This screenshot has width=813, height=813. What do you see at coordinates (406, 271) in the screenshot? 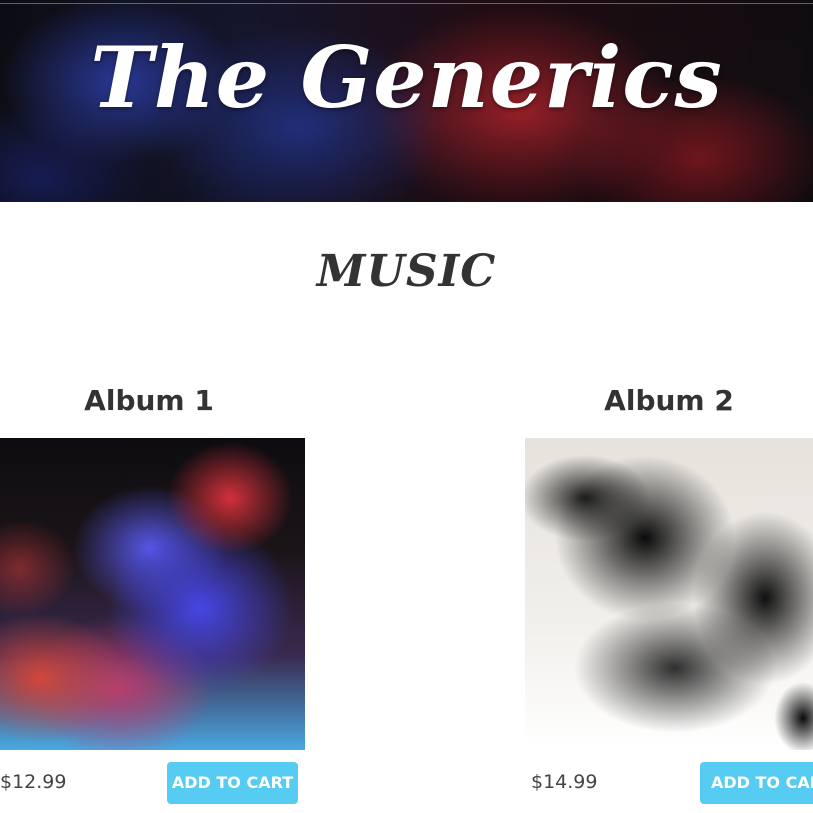
I see `section-title-music: MUSIC` at bounding box center [406, 271].